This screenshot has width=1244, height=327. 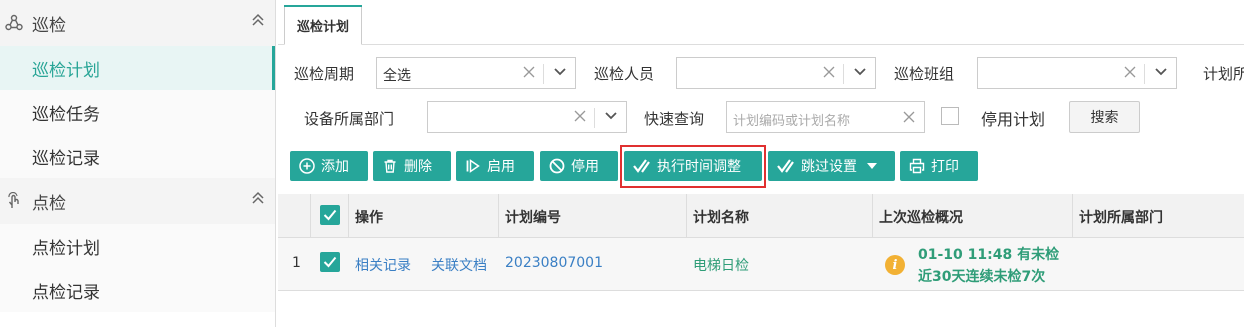 What do you see at coordinates (674, 119) in the screenshot?
I see `quick-search-label: 快速查询` at bounding box center [674, 119].